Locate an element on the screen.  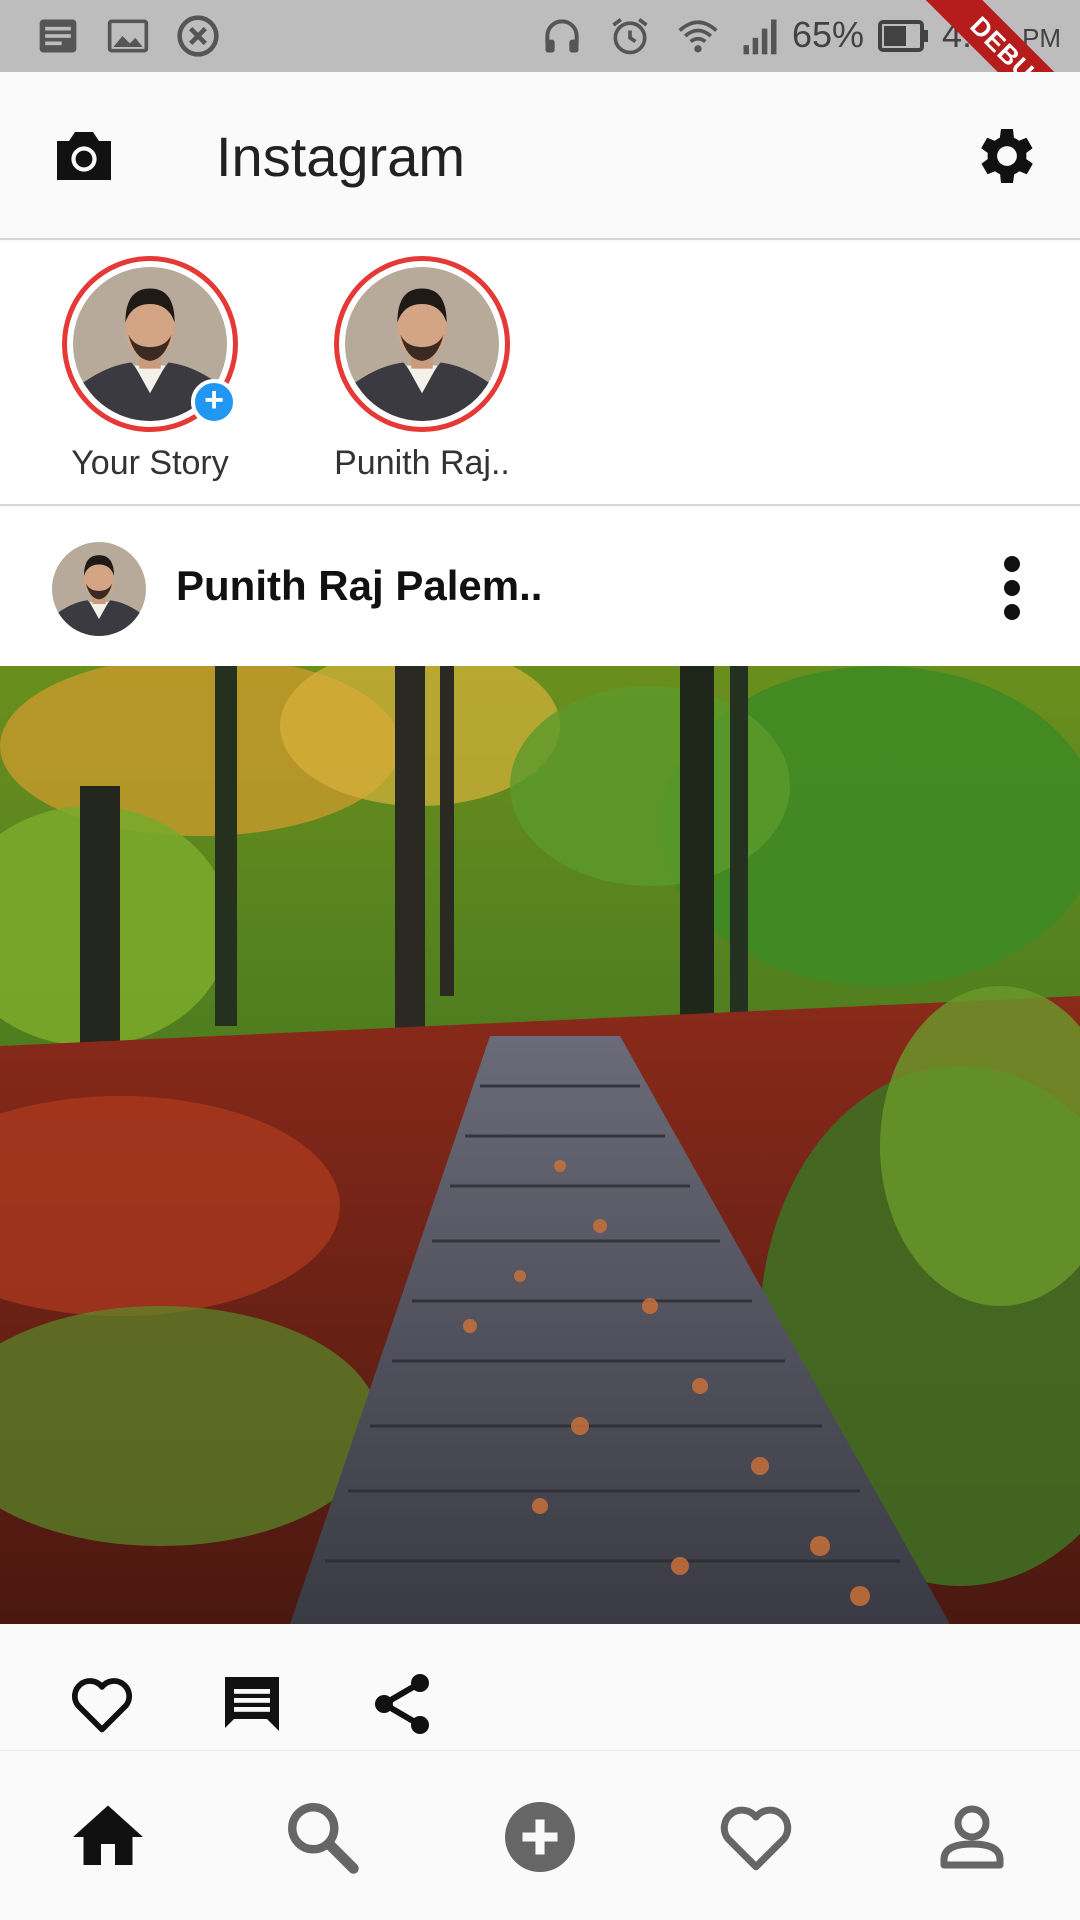
avatar is located at coordinates (422, 344).